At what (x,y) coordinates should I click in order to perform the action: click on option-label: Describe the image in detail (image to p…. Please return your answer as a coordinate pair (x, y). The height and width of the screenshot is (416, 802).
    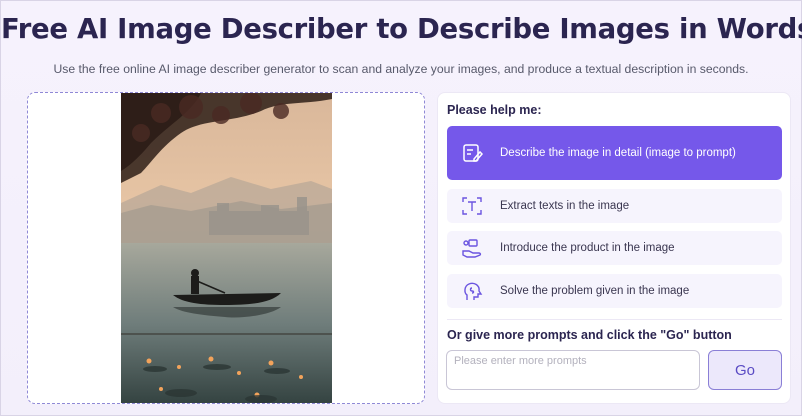
    Looking at the image, I should click on (618, 153).